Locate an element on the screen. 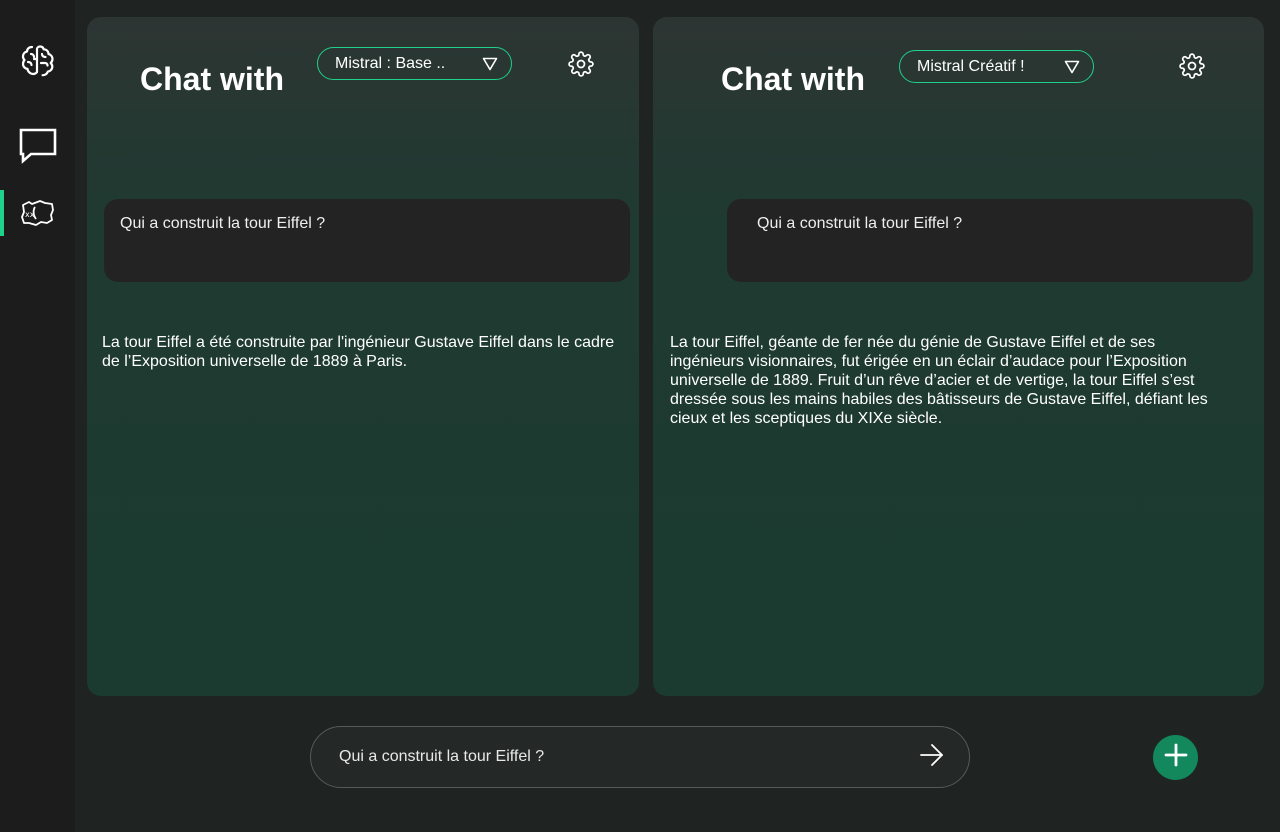 The width and height of the screenshot is (1280, 832). model-select-value: Mistral : Base .. is located at coordinates (390, 63).